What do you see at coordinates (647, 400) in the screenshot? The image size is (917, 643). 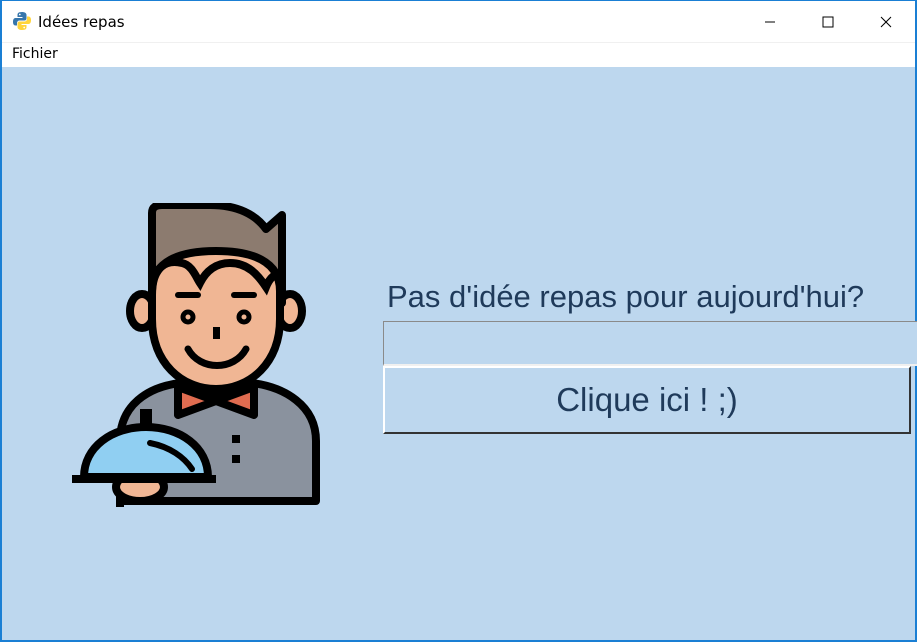 I see `click-here-button: Clique ici ! ;)` at bounding box center [647, 400].